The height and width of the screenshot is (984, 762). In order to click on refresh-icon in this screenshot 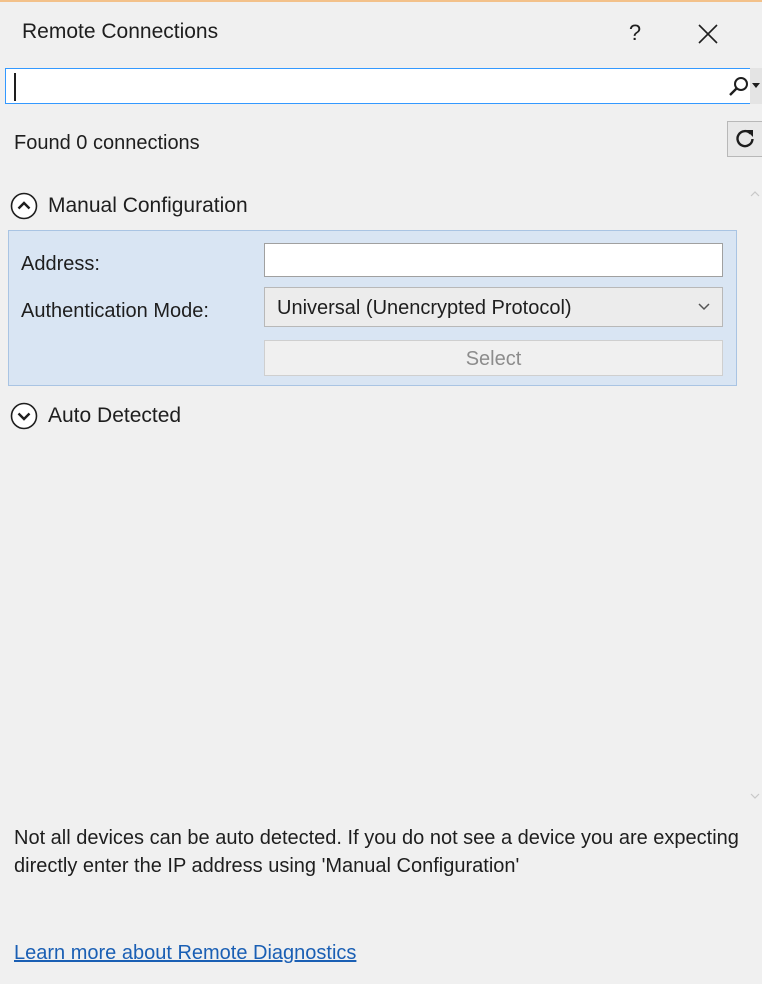, I will do `click(745, 138)`.